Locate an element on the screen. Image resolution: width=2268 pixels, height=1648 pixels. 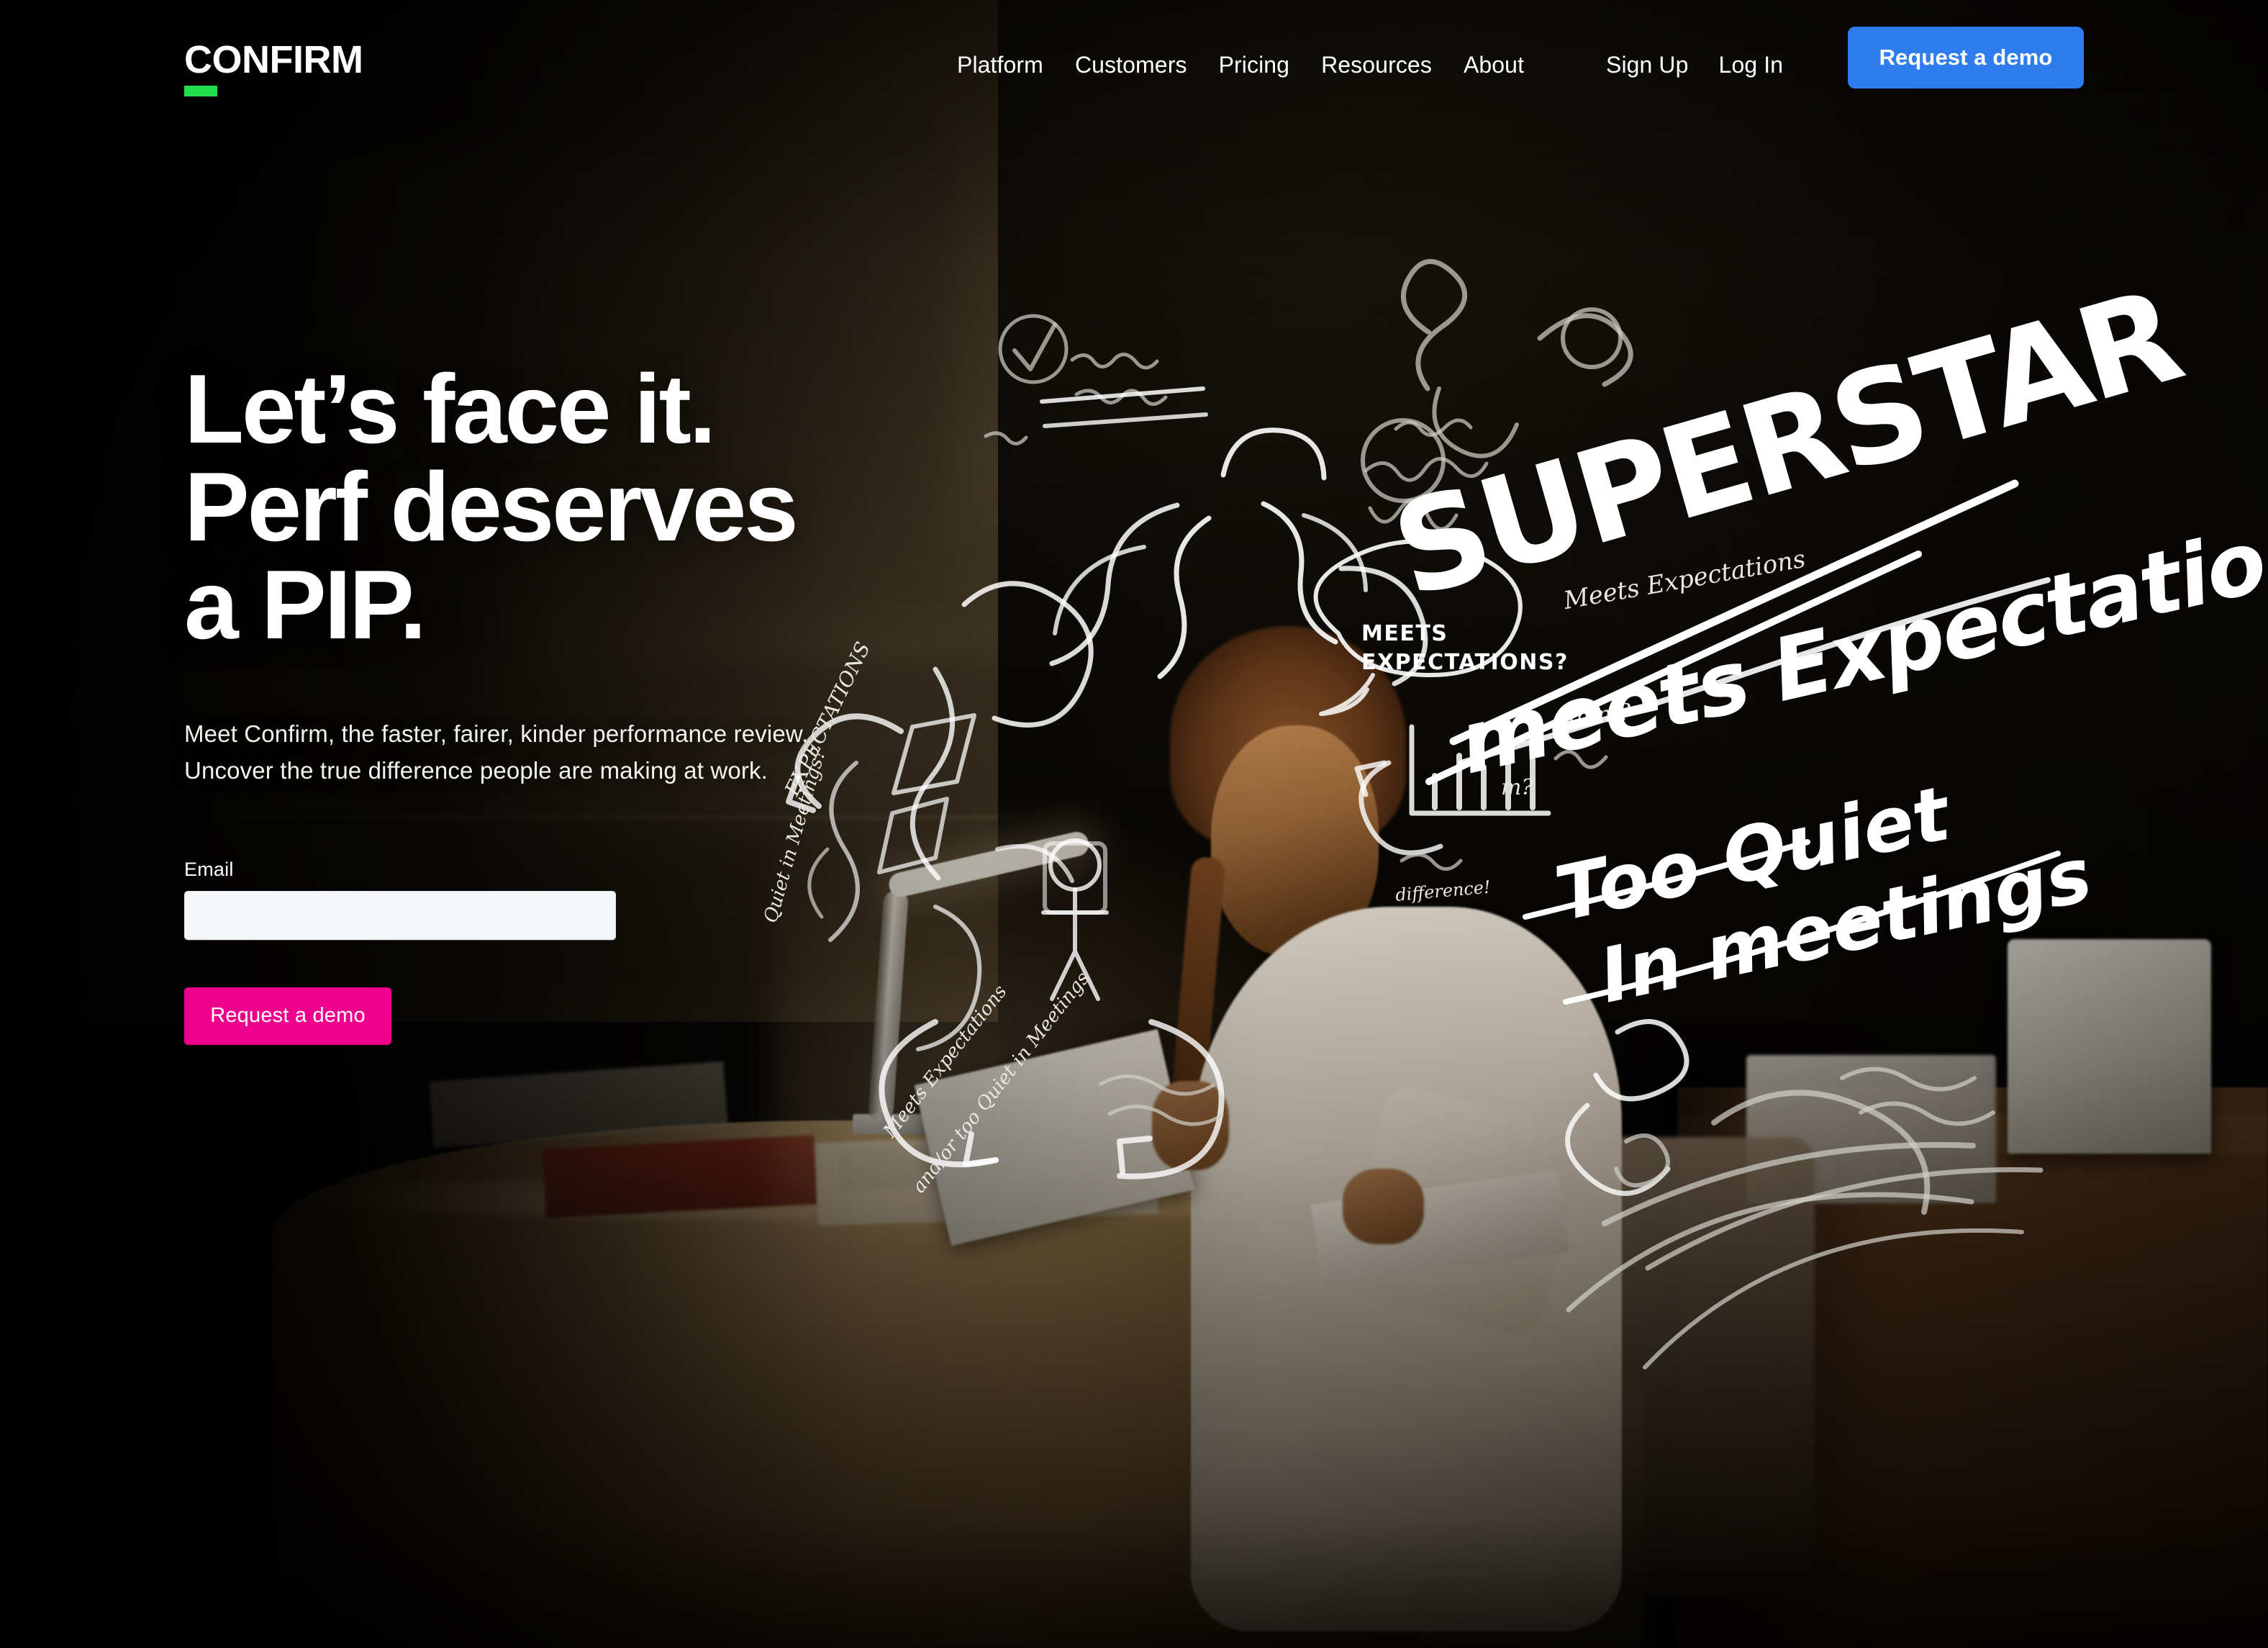
headline-line-3: a PIP. is located at coordinates (305, 604).